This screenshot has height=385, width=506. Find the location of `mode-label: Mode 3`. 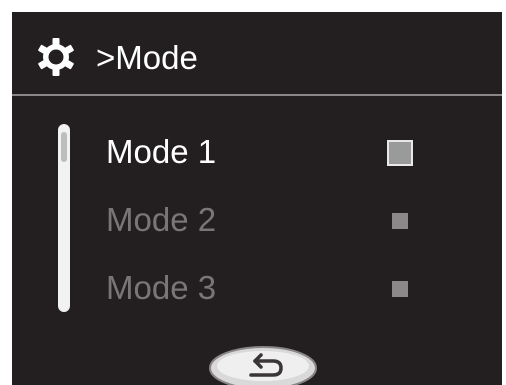

mode-label: Mode 3 is located at coordinates (161, 287).